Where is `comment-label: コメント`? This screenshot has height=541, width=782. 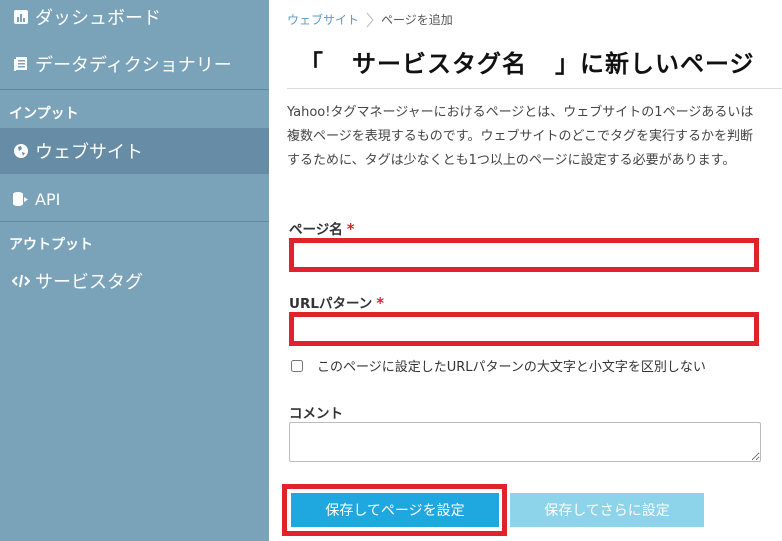
comment-label: コメント is located at coordinates (316, 414).